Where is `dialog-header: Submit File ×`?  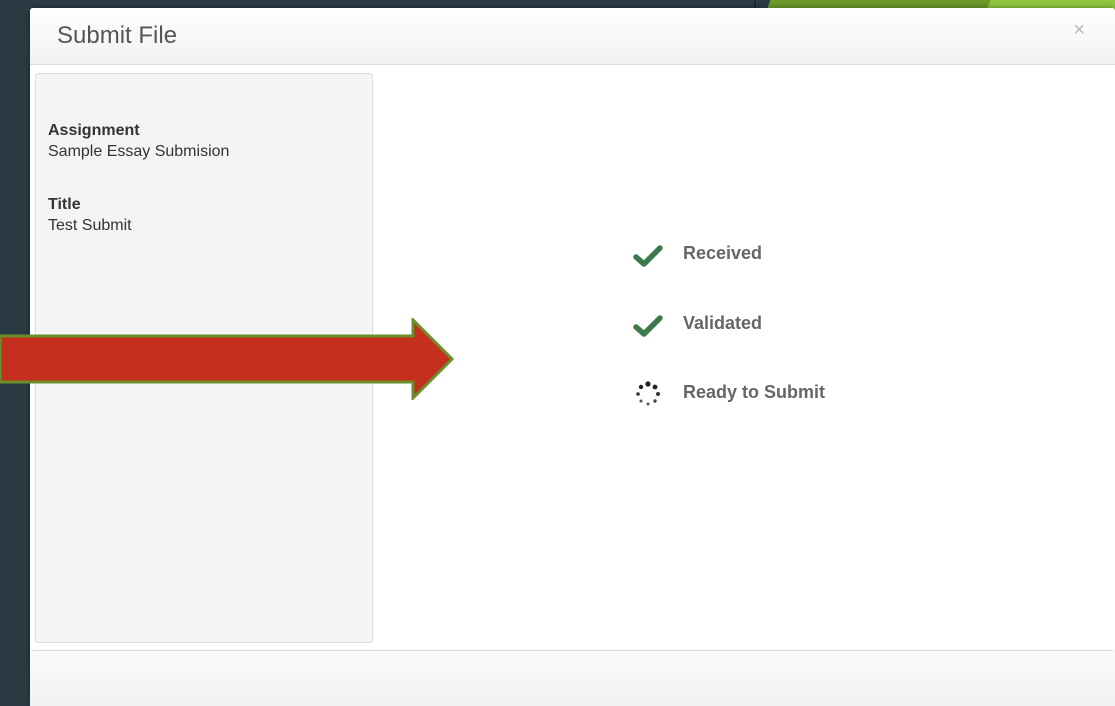
dialog-header: Submit File × is located at coordinates (572, 36).